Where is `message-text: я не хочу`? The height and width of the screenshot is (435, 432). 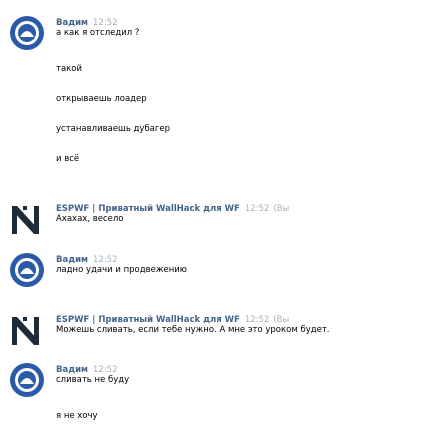
message-text: я не хочу is located at coordinates (77, 416).